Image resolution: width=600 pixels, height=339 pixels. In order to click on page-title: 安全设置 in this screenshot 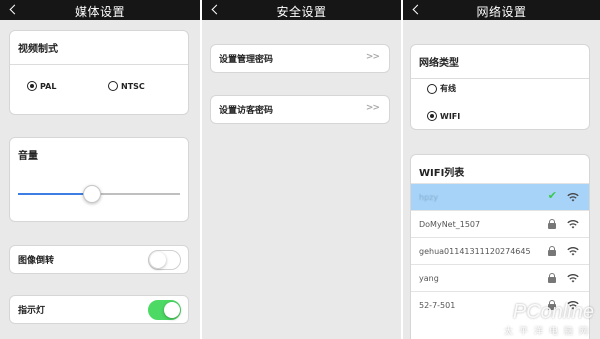, I will do `click(301, 12)`.